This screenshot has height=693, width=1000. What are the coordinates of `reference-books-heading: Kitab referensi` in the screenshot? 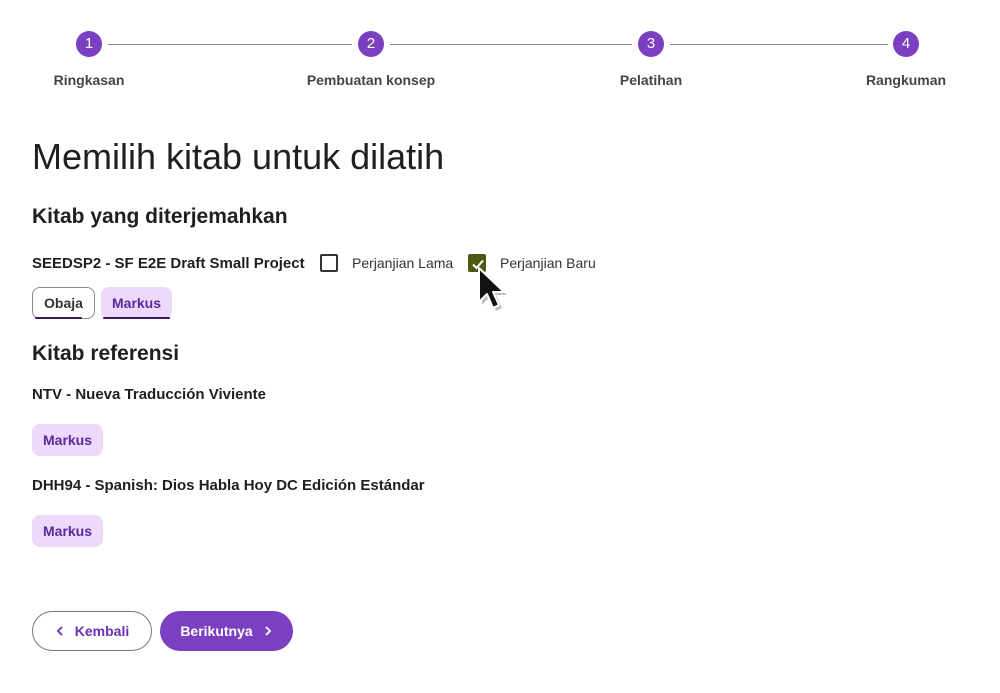 It's located at (106, 353).